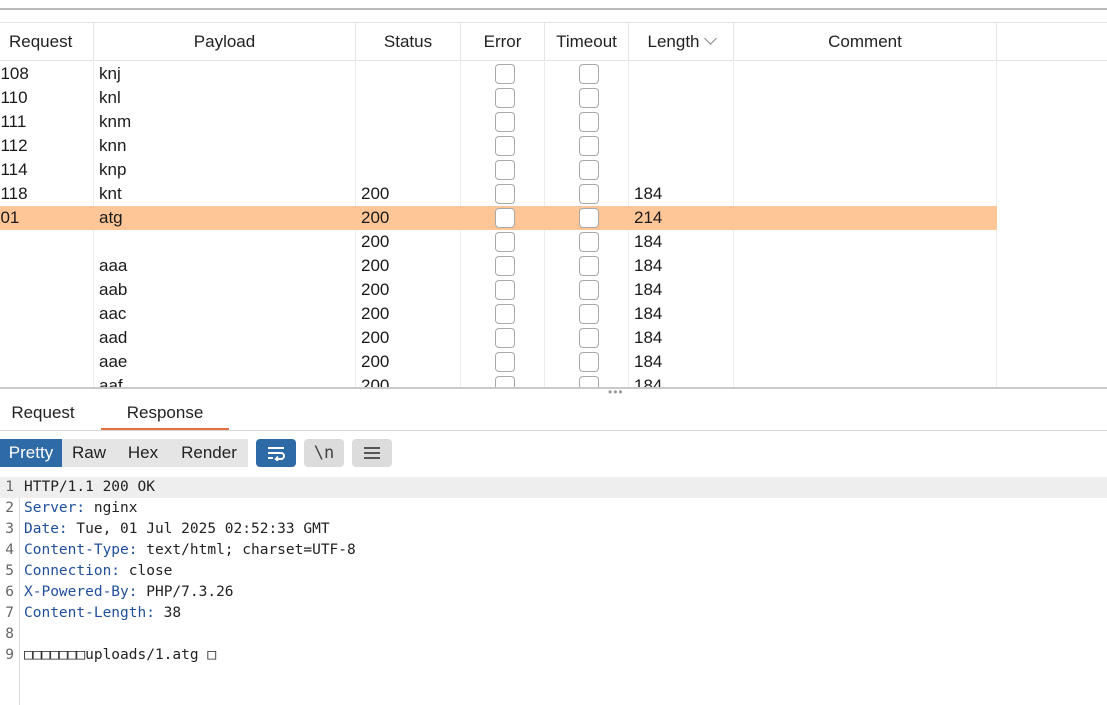 The image size is (1107, 705). Describe the element at coordinates (679, 170) in the screenshot. I see `length-cell` at that location.